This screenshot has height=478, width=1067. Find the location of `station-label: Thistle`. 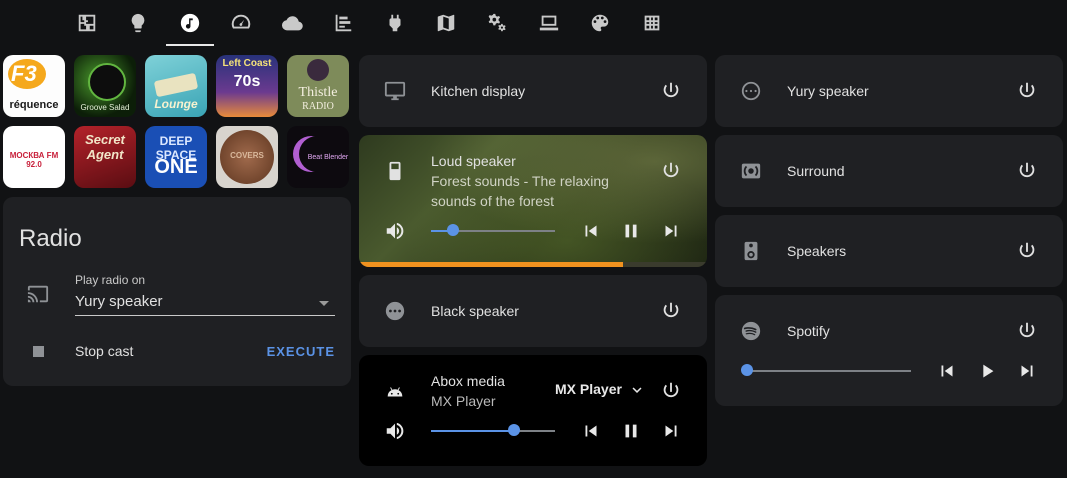

station-label: Thistle is located at coordinates (318, 92).